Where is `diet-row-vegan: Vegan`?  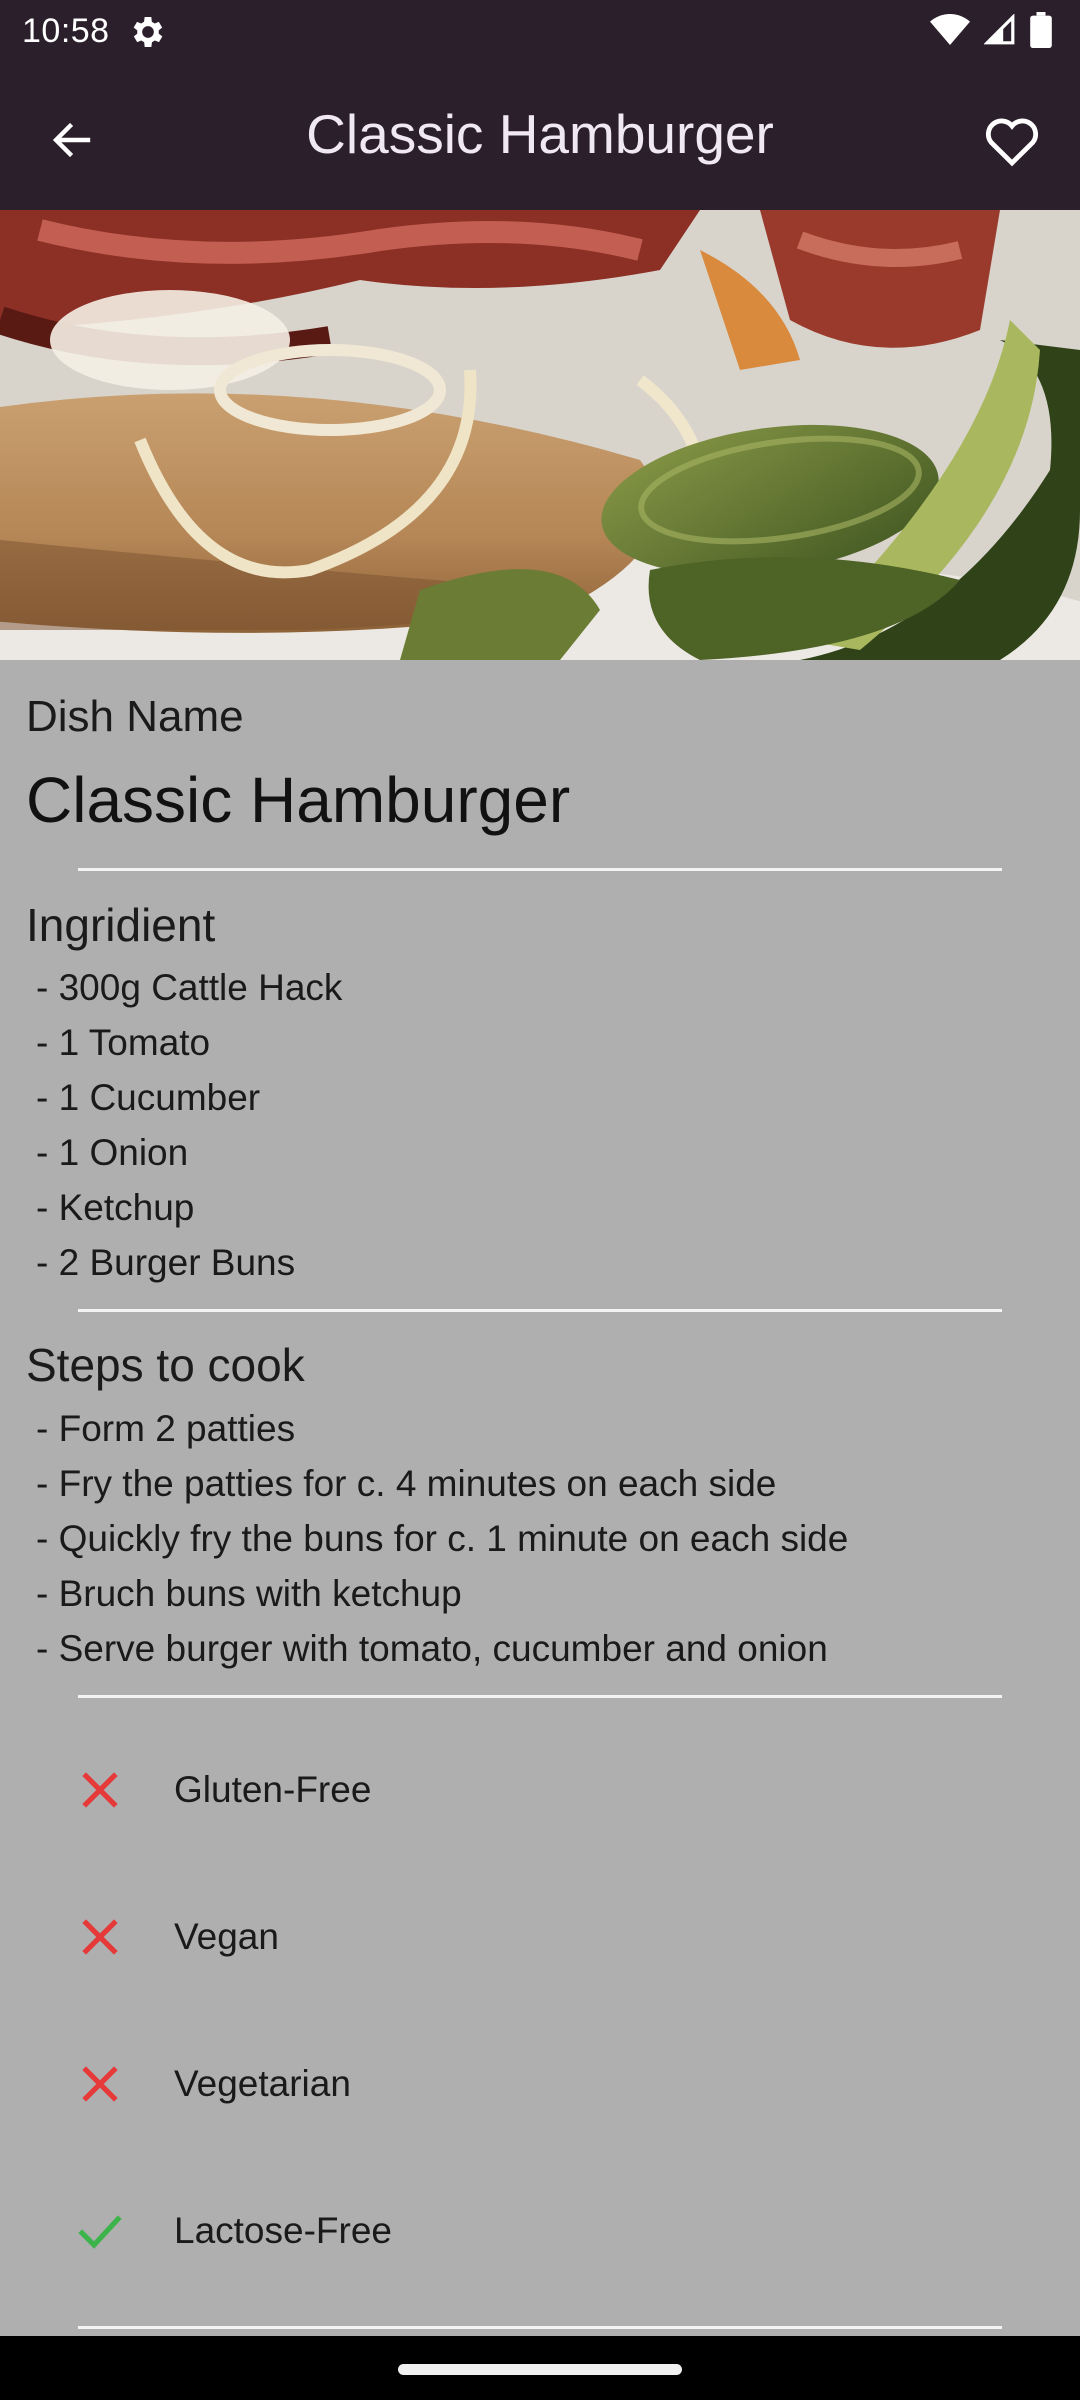 diet-row-vegan: Vegan is located at coordinates (540, 1937).